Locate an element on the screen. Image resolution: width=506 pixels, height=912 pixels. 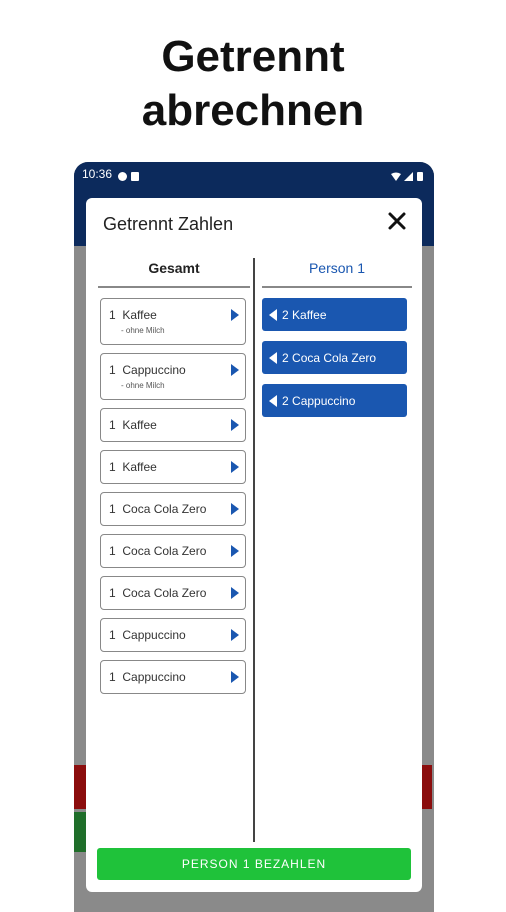
close-button is located at coordinates (397, 221).